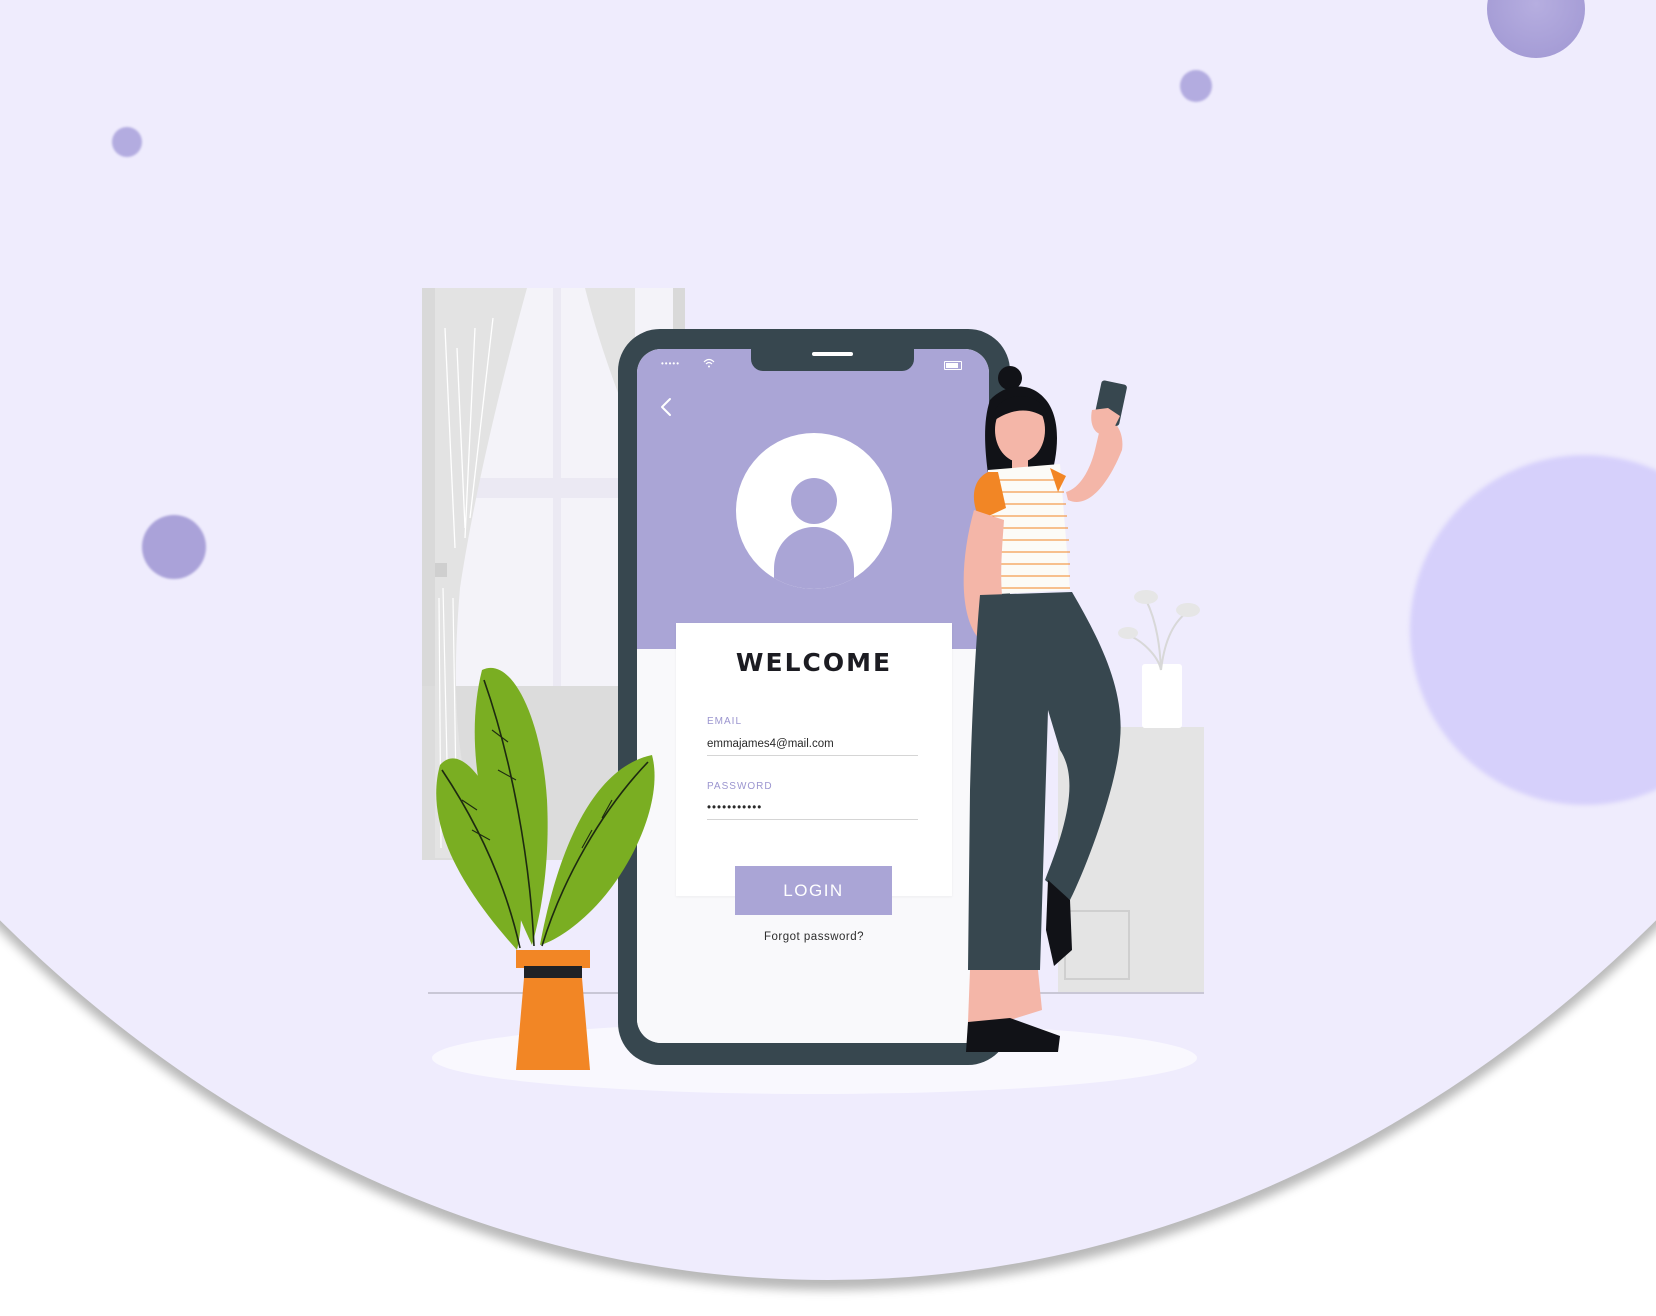 This screenshot has width=1656, height=1316. Describe the element at coordinates (740, 786) in the screenshot. I see `password-label: PASSWORD` at that location.